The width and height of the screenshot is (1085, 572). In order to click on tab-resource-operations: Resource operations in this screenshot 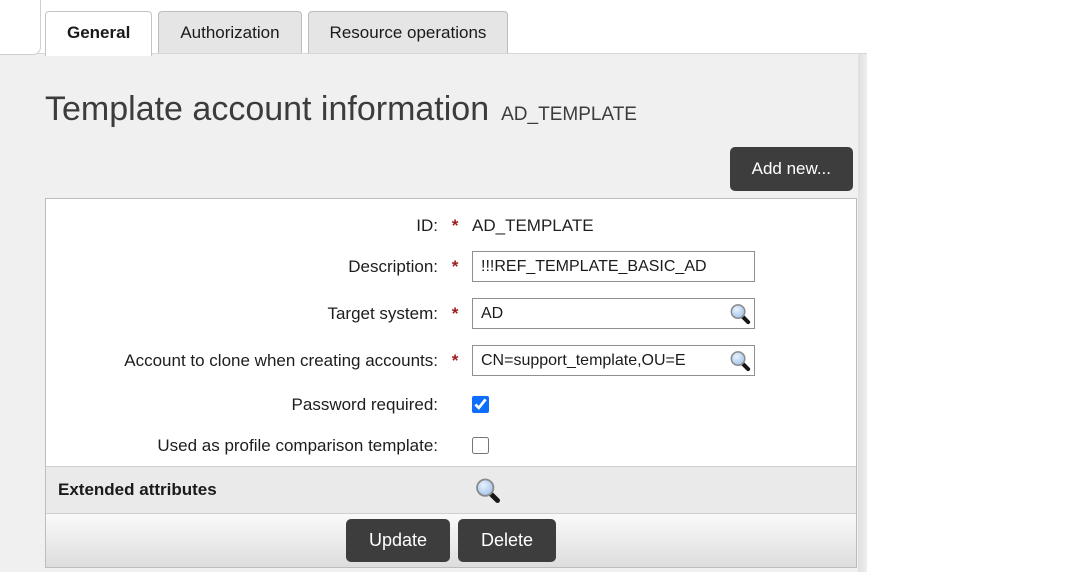, I will do `click(408, 32)`.